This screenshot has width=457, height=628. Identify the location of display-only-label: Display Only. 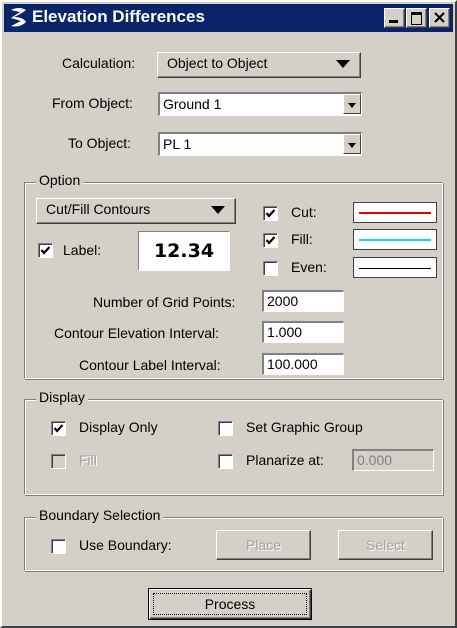
(118, 427).